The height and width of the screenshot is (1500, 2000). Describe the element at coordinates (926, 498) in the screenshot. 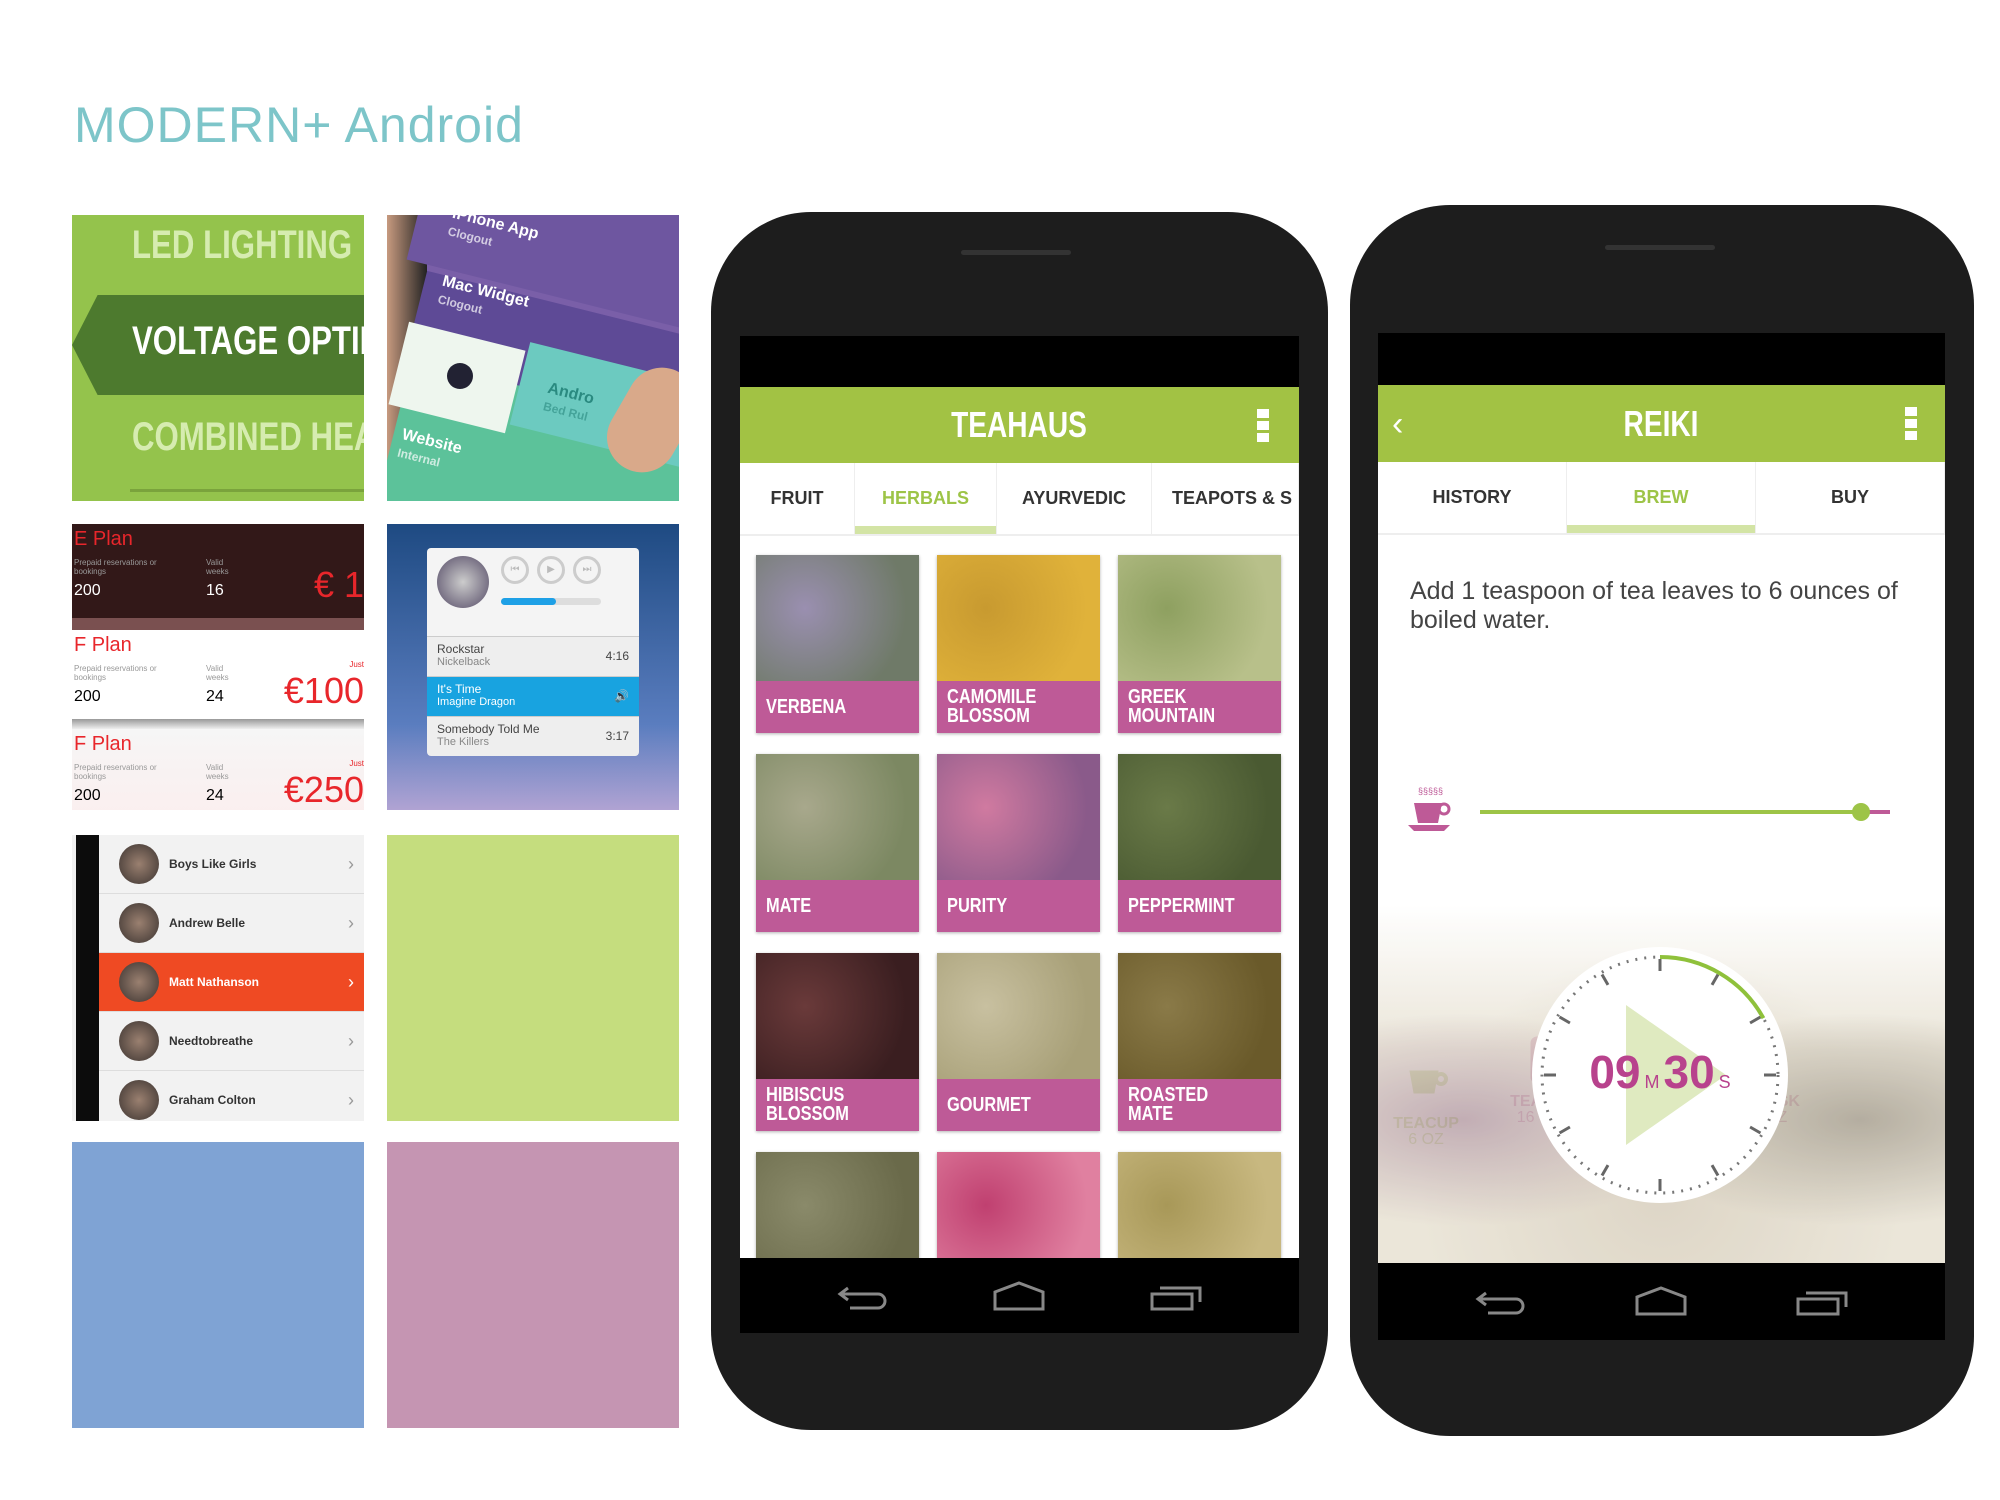

I see `tab-herbals: HERBALS` at that location.